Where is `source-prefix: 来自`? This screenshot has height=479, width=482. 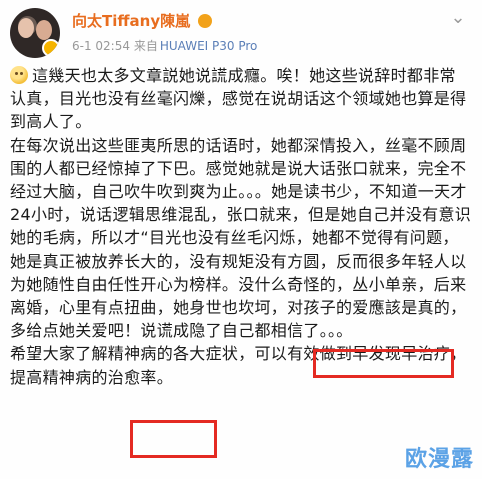
source-prefix: 来自 is located at coordinates (145, 46).